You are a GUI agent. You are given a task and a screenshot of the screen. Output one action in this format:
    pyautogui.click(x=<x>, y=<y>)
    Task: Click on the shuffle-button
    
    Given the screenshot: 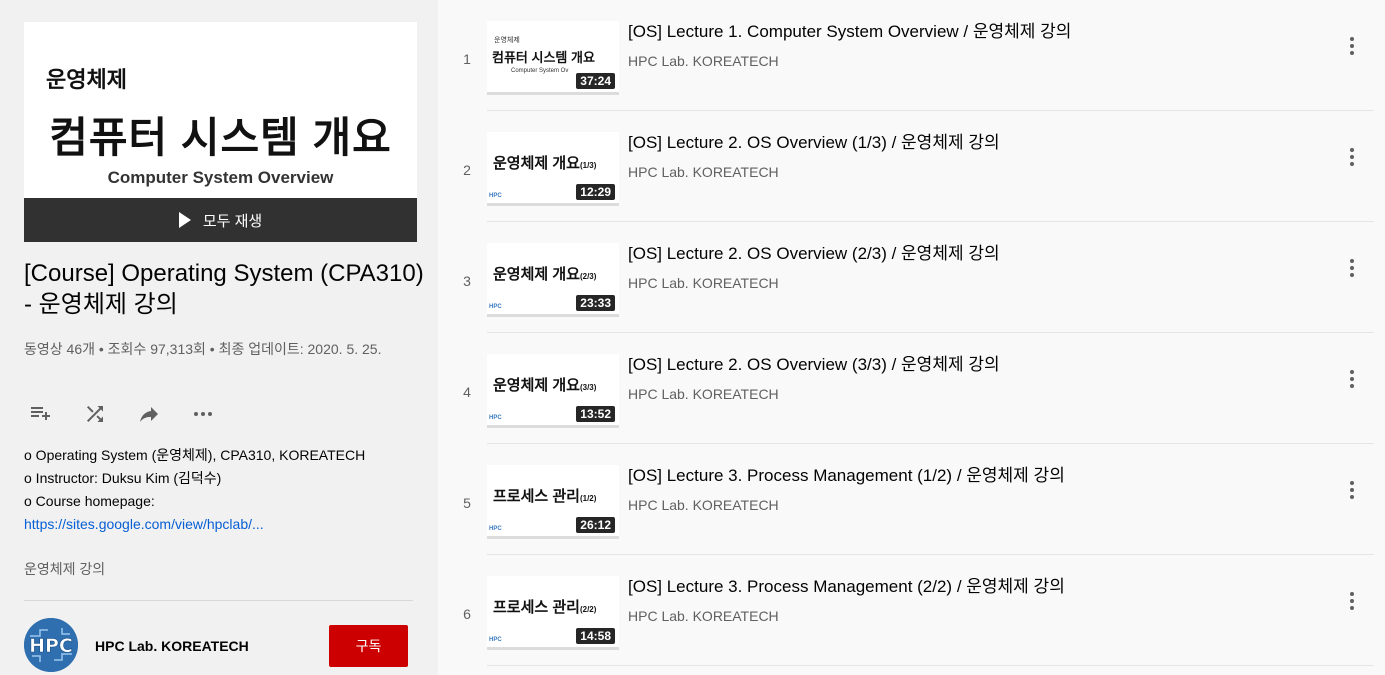 What is the action you would take?
    pyautogui.click(x=95, y=414)
    